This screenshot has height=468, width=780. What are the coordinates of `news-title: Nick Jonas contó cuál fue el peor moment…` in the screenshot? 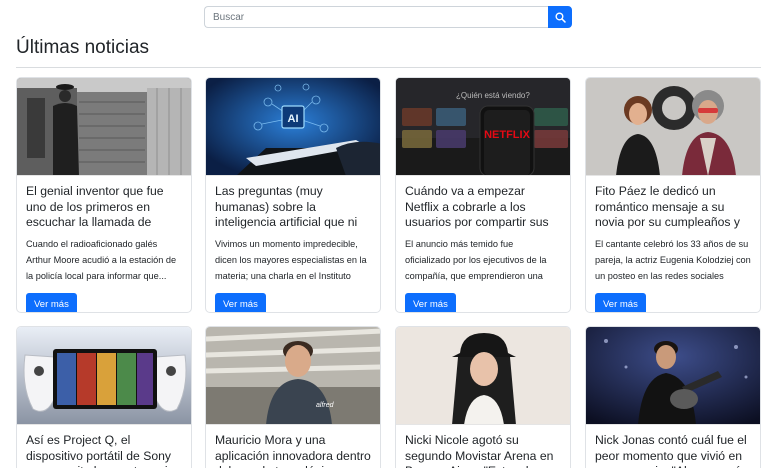 It's located at (673, 450).